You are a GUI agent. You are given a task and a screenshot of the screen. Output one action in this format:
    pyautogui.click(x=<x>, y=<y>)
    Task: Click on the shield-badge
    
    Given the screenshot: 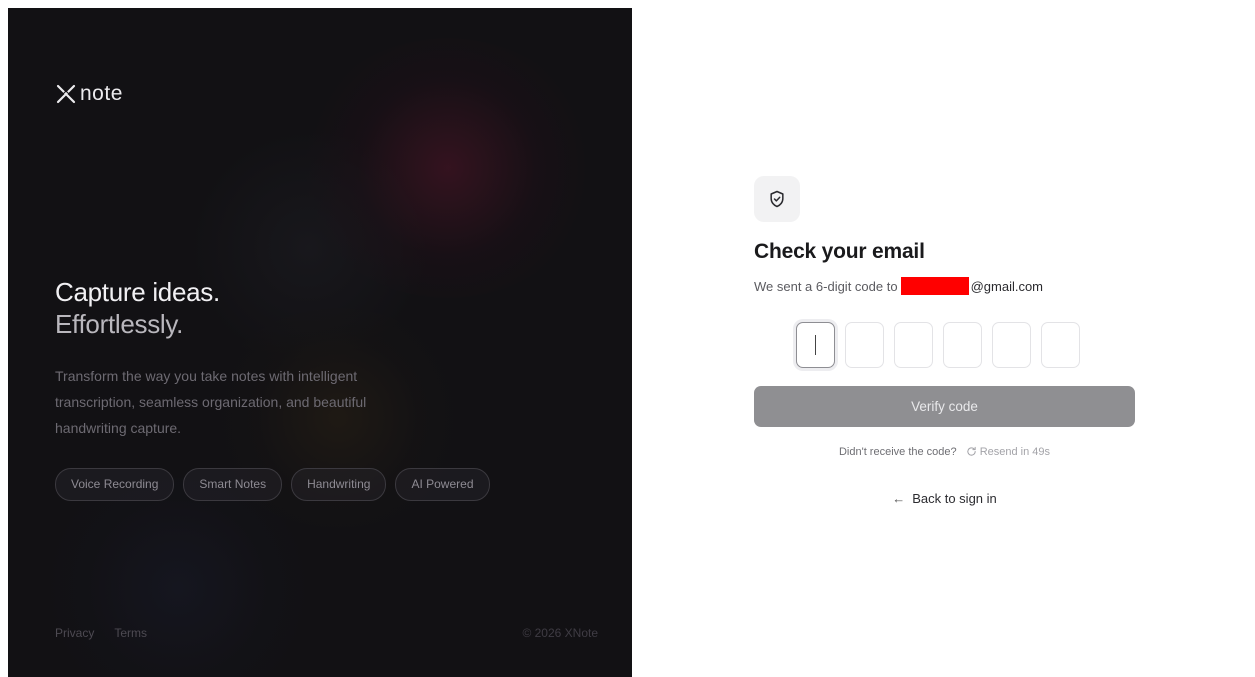 What is the action you would take?
    pyautogui.click(x=777, y=199)
    